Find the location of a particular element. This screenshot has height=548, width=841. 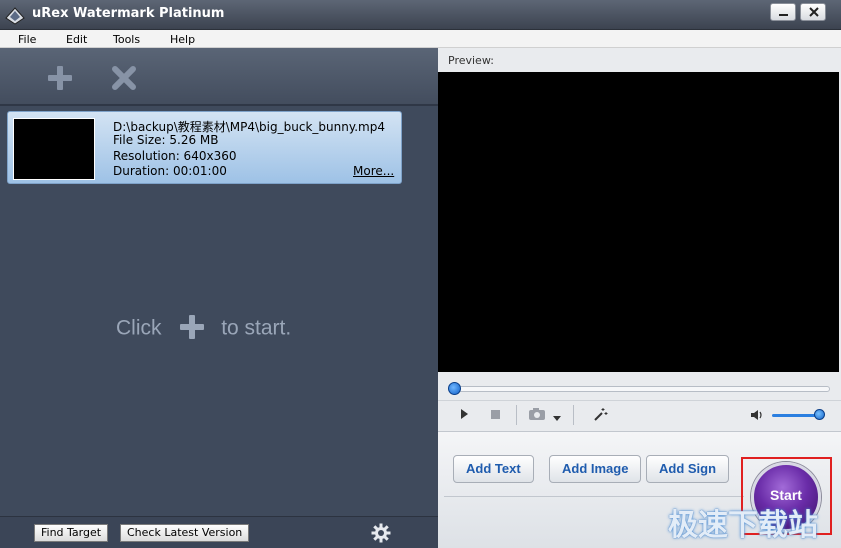

minimize-button is located at coordinates (783, 12).